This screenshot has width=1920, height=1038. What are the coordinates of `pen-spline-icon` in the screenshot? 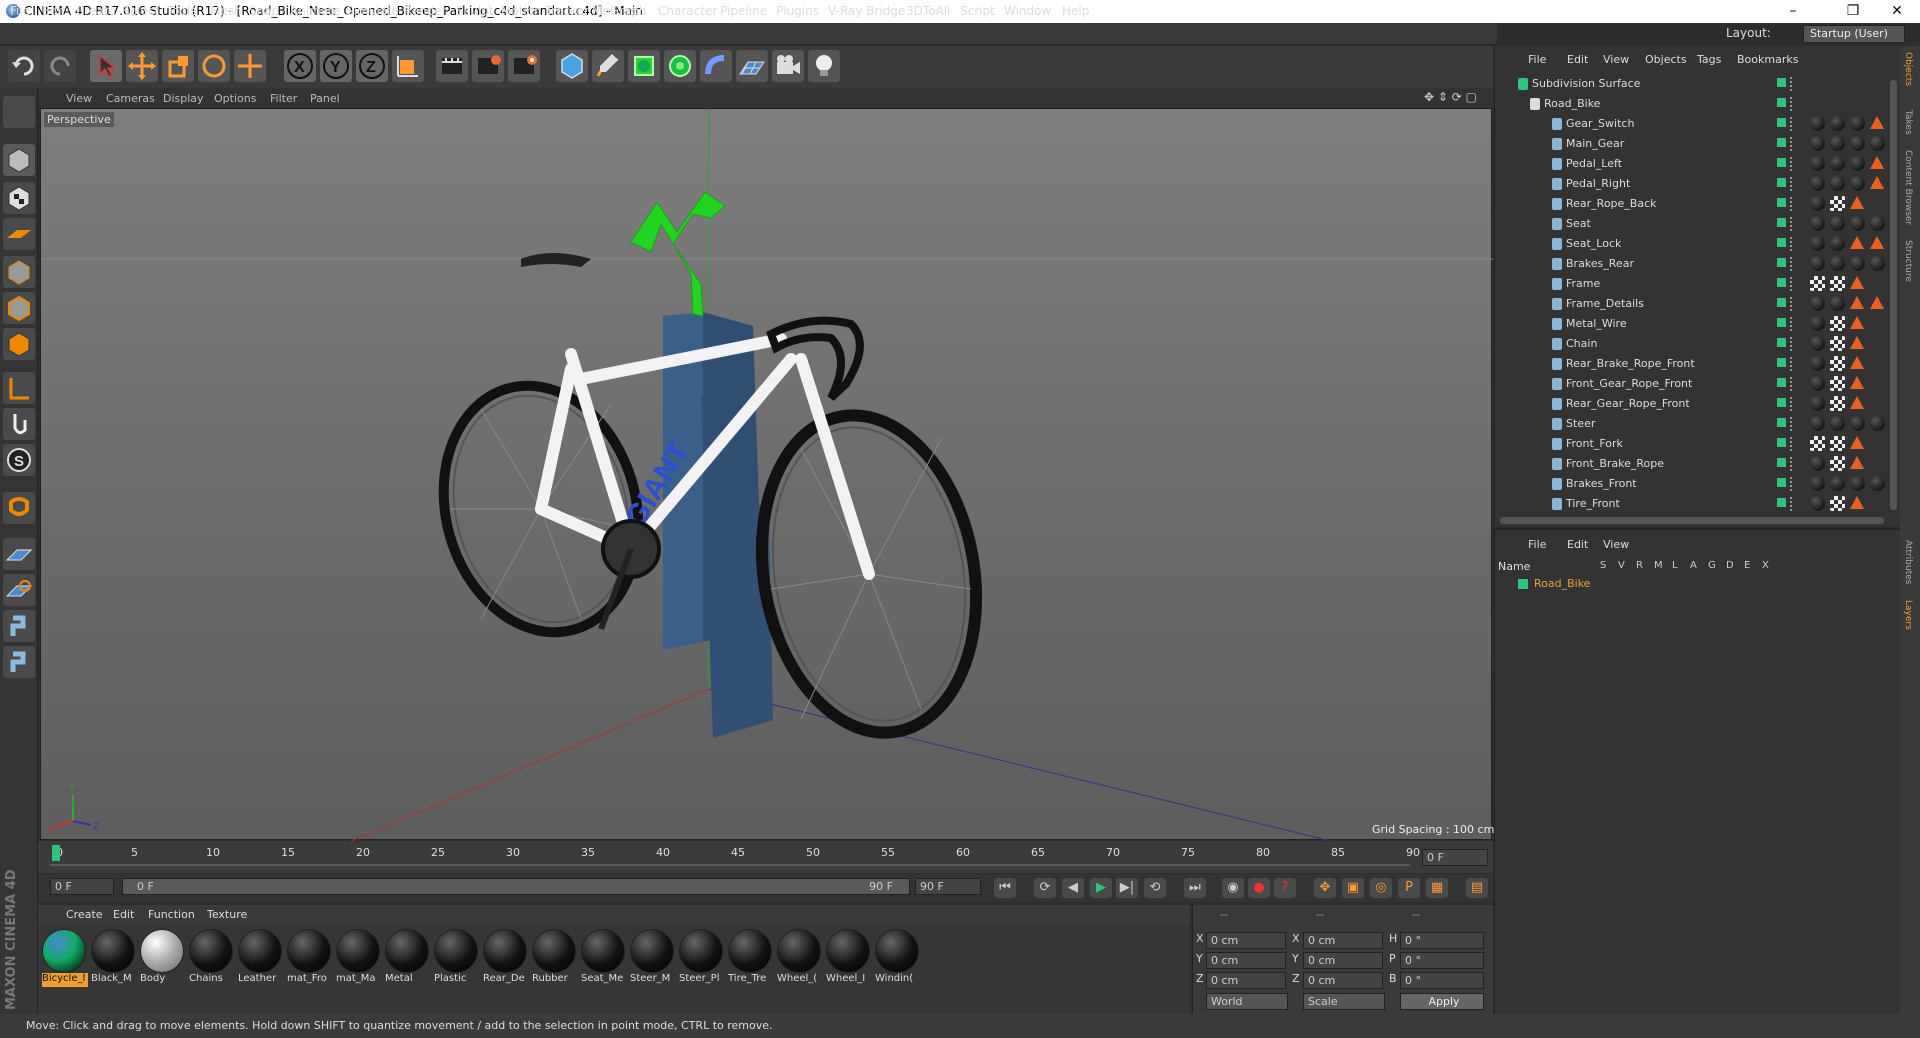 It's located at (608, 66).